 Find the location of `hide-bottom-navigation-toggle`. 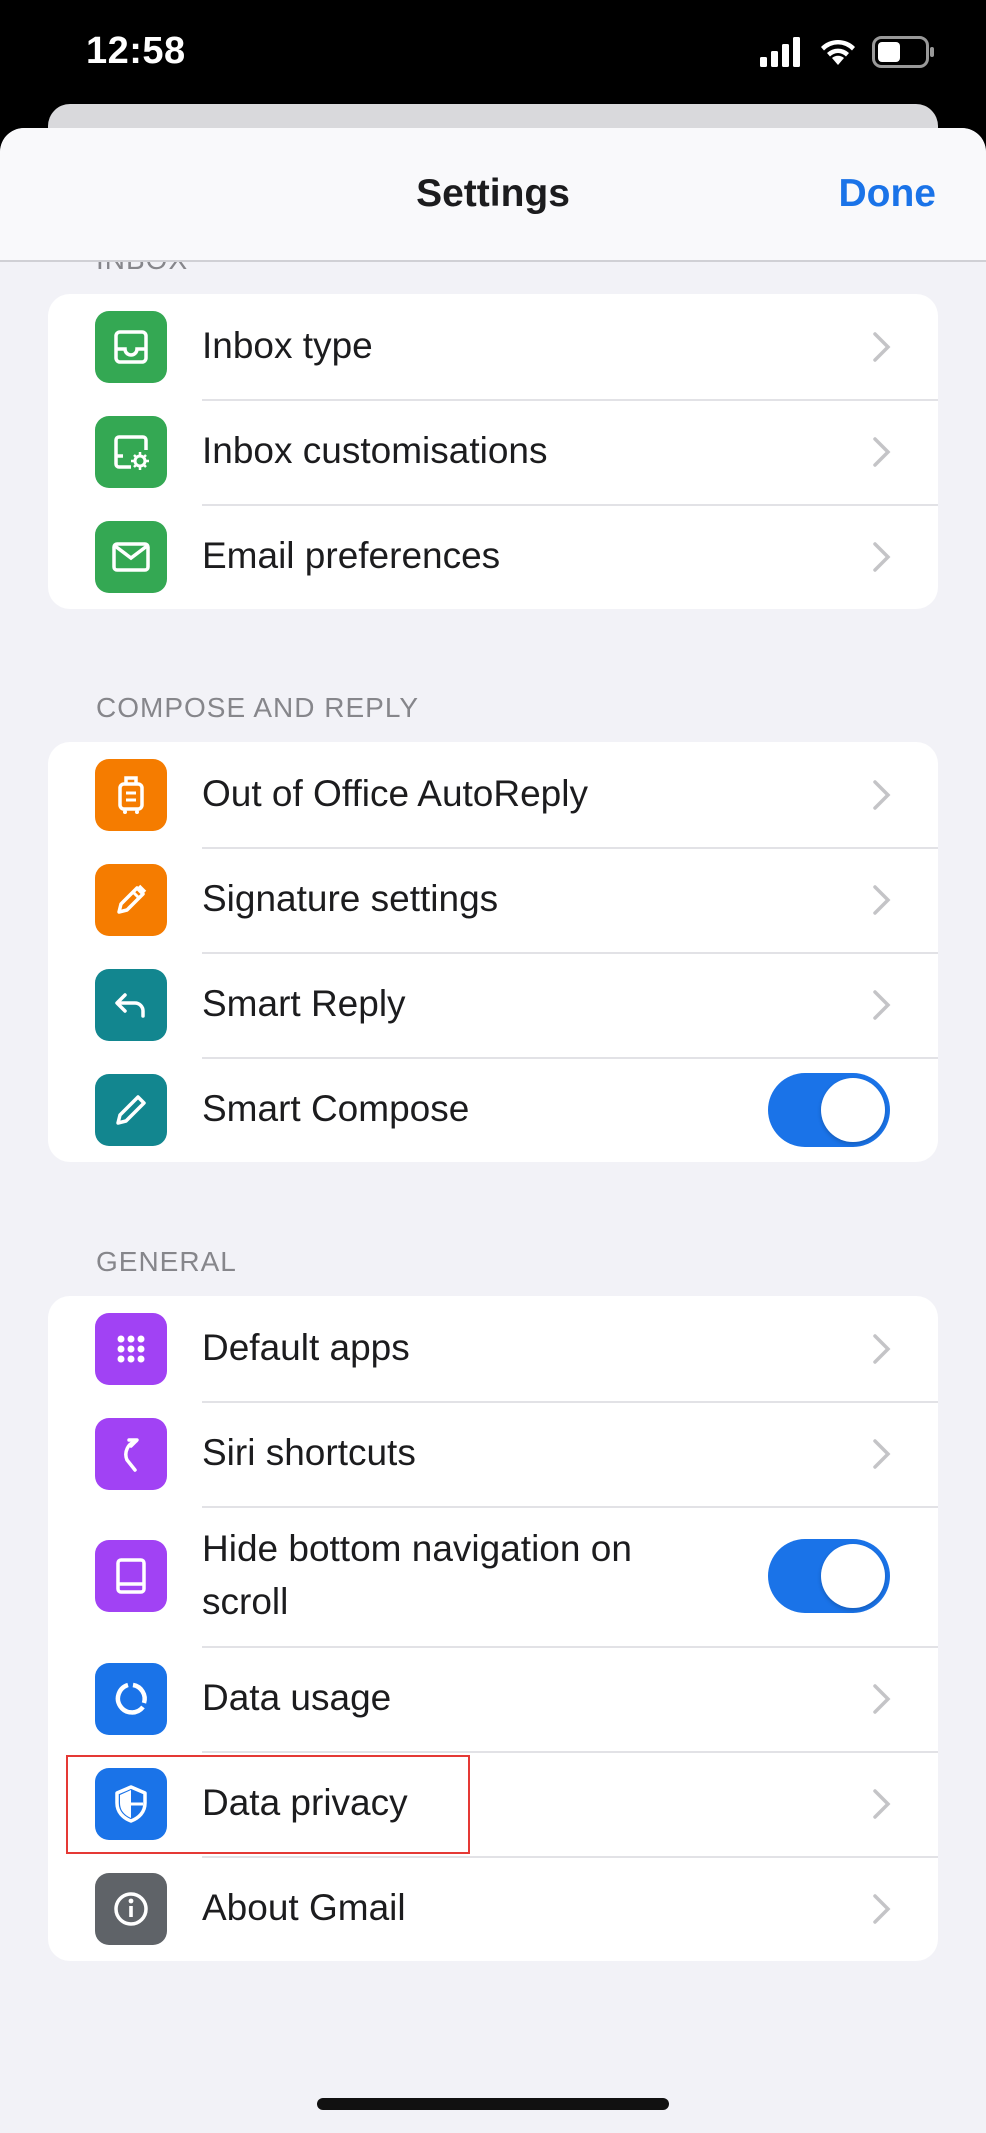

hide-bottom-navigation-toggle is located at coordinates (829, 1576).